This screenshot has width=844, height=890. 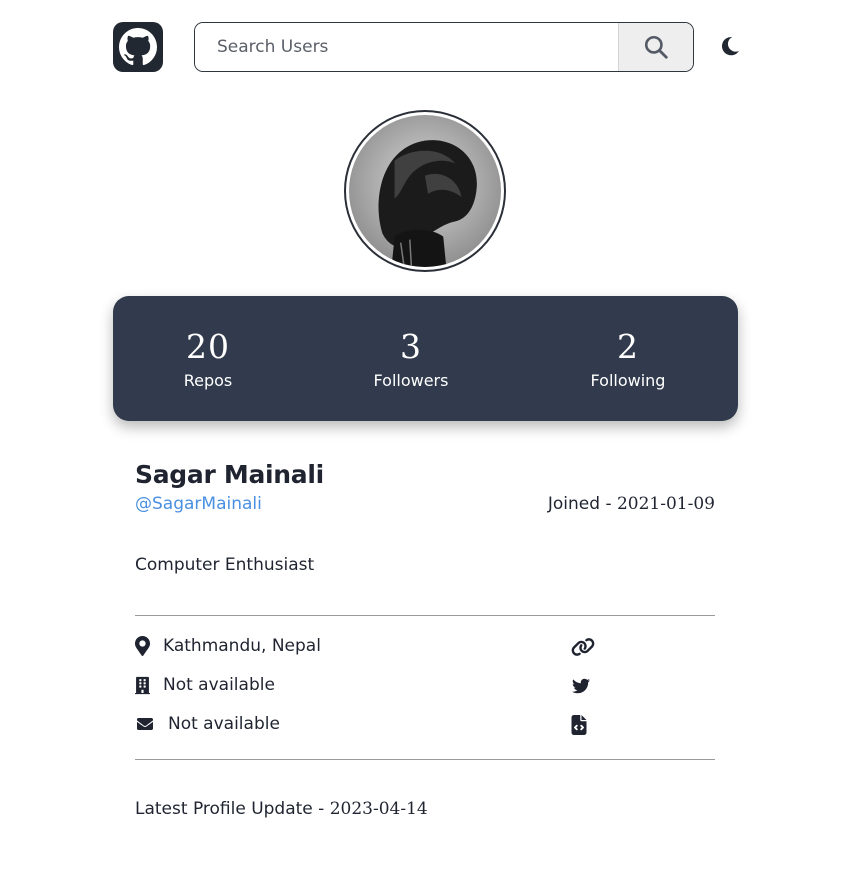 I want to click on search-icon, so click(x=656, y=47).